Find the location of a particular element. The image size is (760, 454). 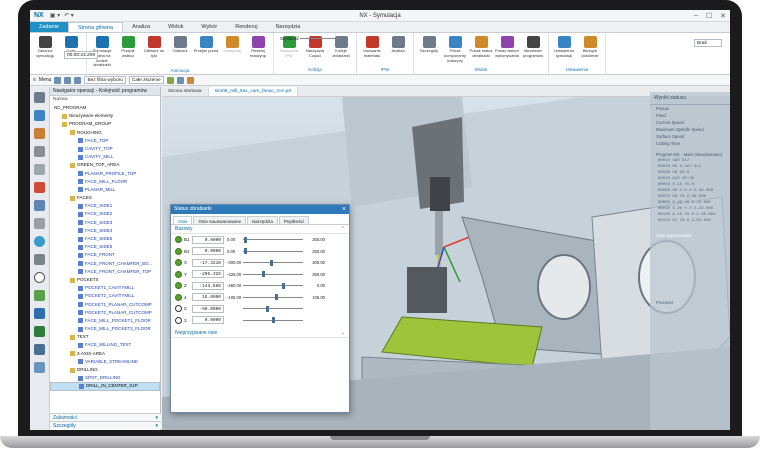

operation-item: PLANAR_MILL is located at coordinates (105, 190).